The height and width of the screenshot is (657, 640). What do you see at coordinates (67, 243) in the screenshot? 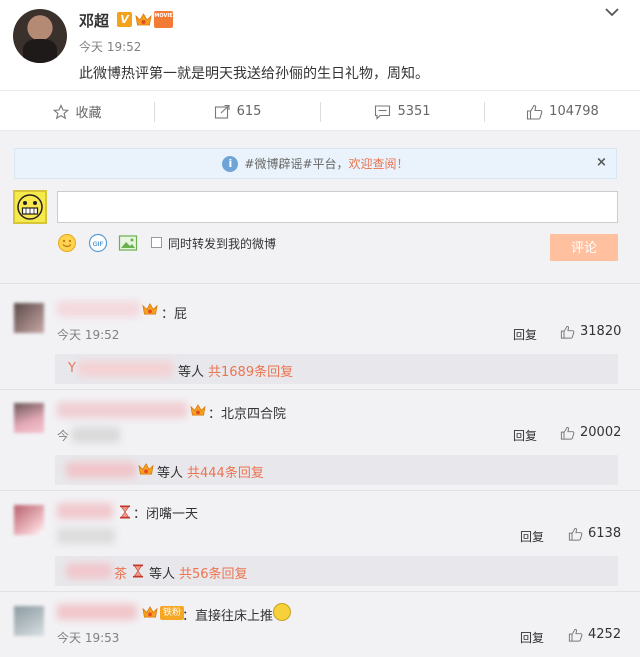
I see `smile-icon` at bounding box center [67, 243].